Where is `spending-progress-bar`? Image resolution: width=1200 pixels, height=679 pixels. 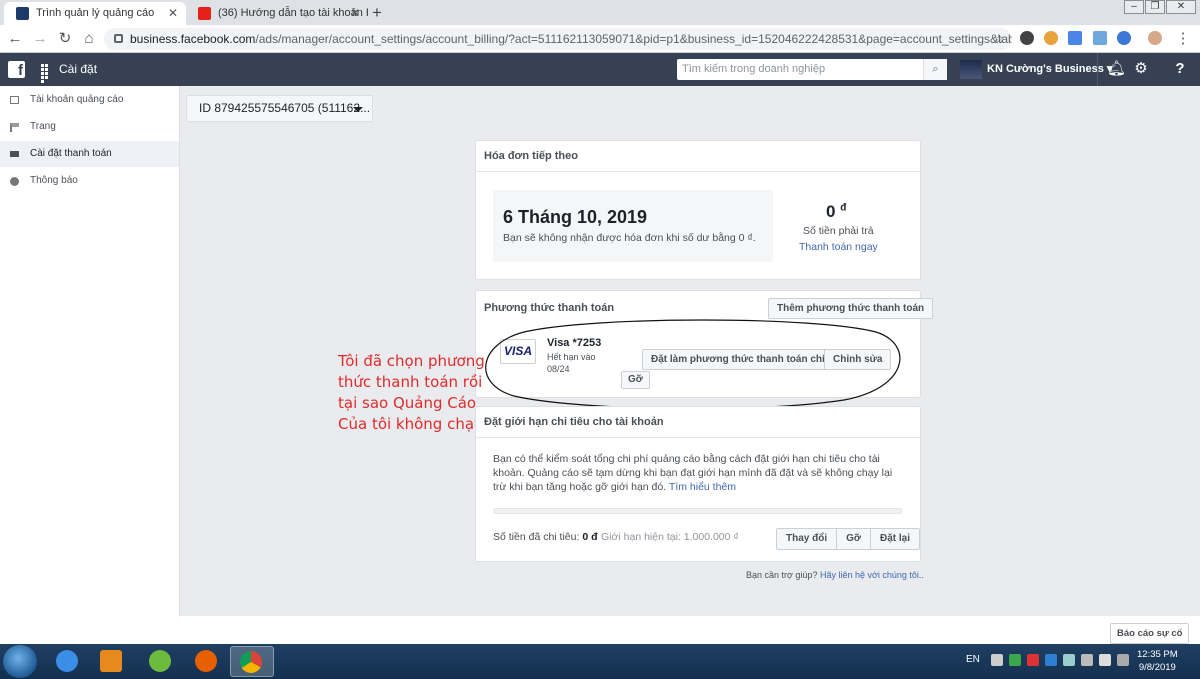
spending-progress-bar is located at coordinates (698, 511).